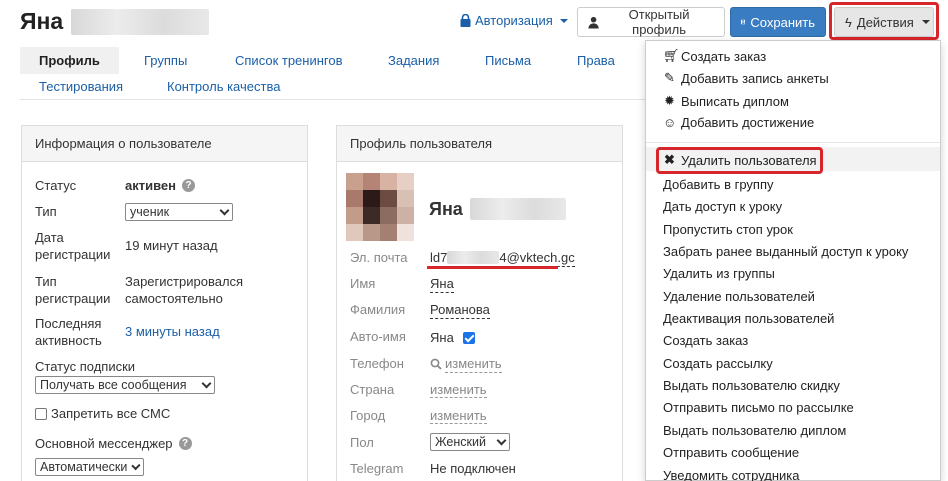 Image resolution: width=948 pixels, height=481 pixels. I want to click on type-value: ученик, so click(150, 212).